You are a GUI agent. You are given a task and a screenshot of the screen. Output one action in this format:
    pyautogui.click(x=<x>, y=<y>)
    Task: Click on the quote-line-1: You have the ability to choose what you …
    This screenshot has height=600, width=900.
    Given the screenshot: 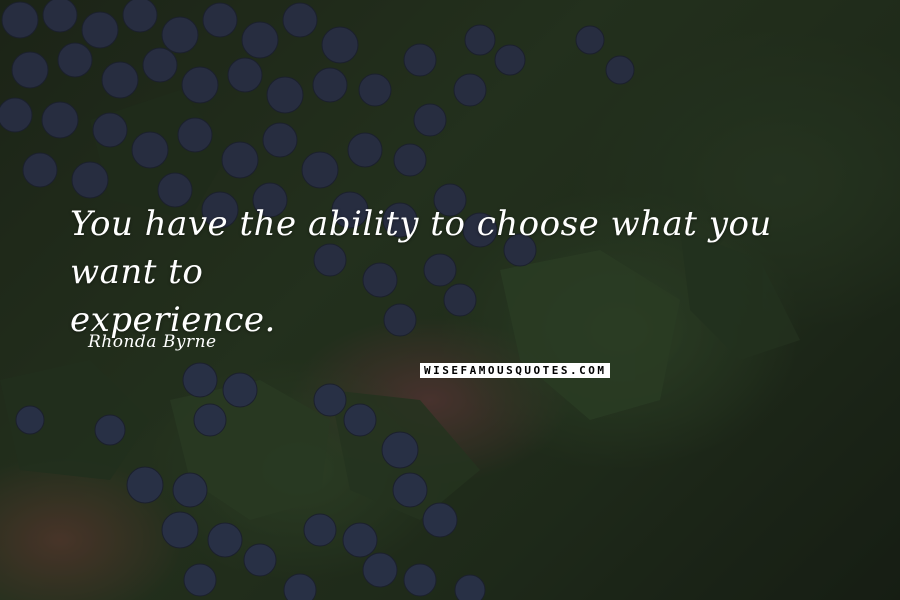 What is the action you would take?
    pyautogui.click(x=421, y=248)
    